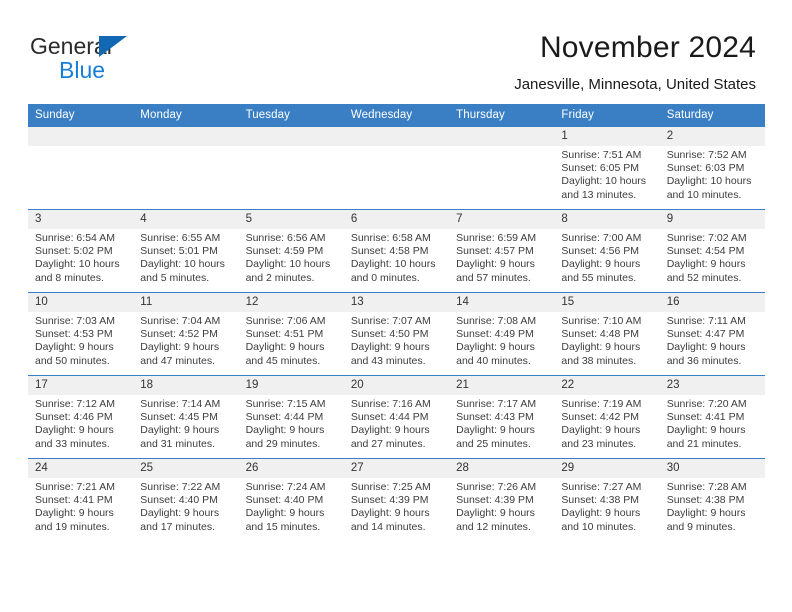  What do you see at coordinates (77, 271) in the screenshot?
I see `daylight-text: Daylight: 10 hours and 8 minutes.` at bounding box center [77, 271].